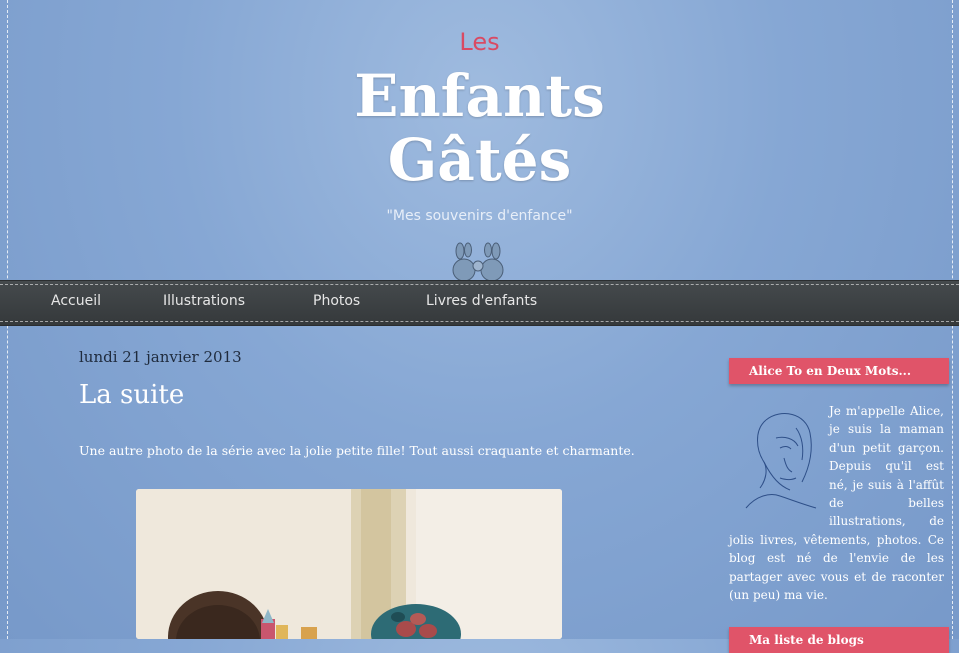 This screenshot has width=959, height=653. I want to click on post-title: La suite, so click(131, 395).